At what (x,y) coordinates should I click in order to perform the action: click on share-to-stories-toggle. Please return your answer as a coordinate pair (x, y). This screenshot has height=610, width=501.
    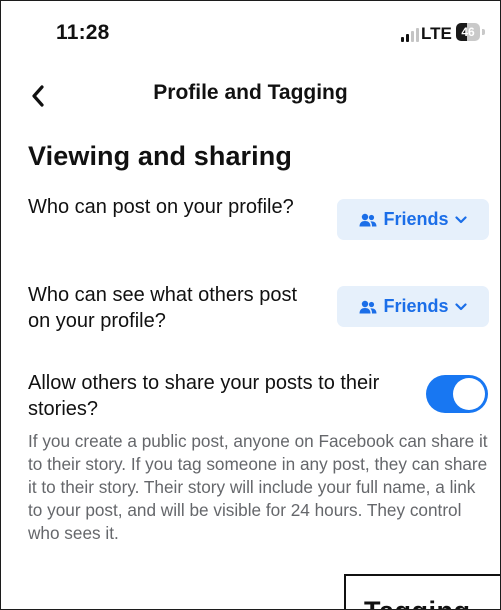
    Looking at the image, I should click on (457, 394).